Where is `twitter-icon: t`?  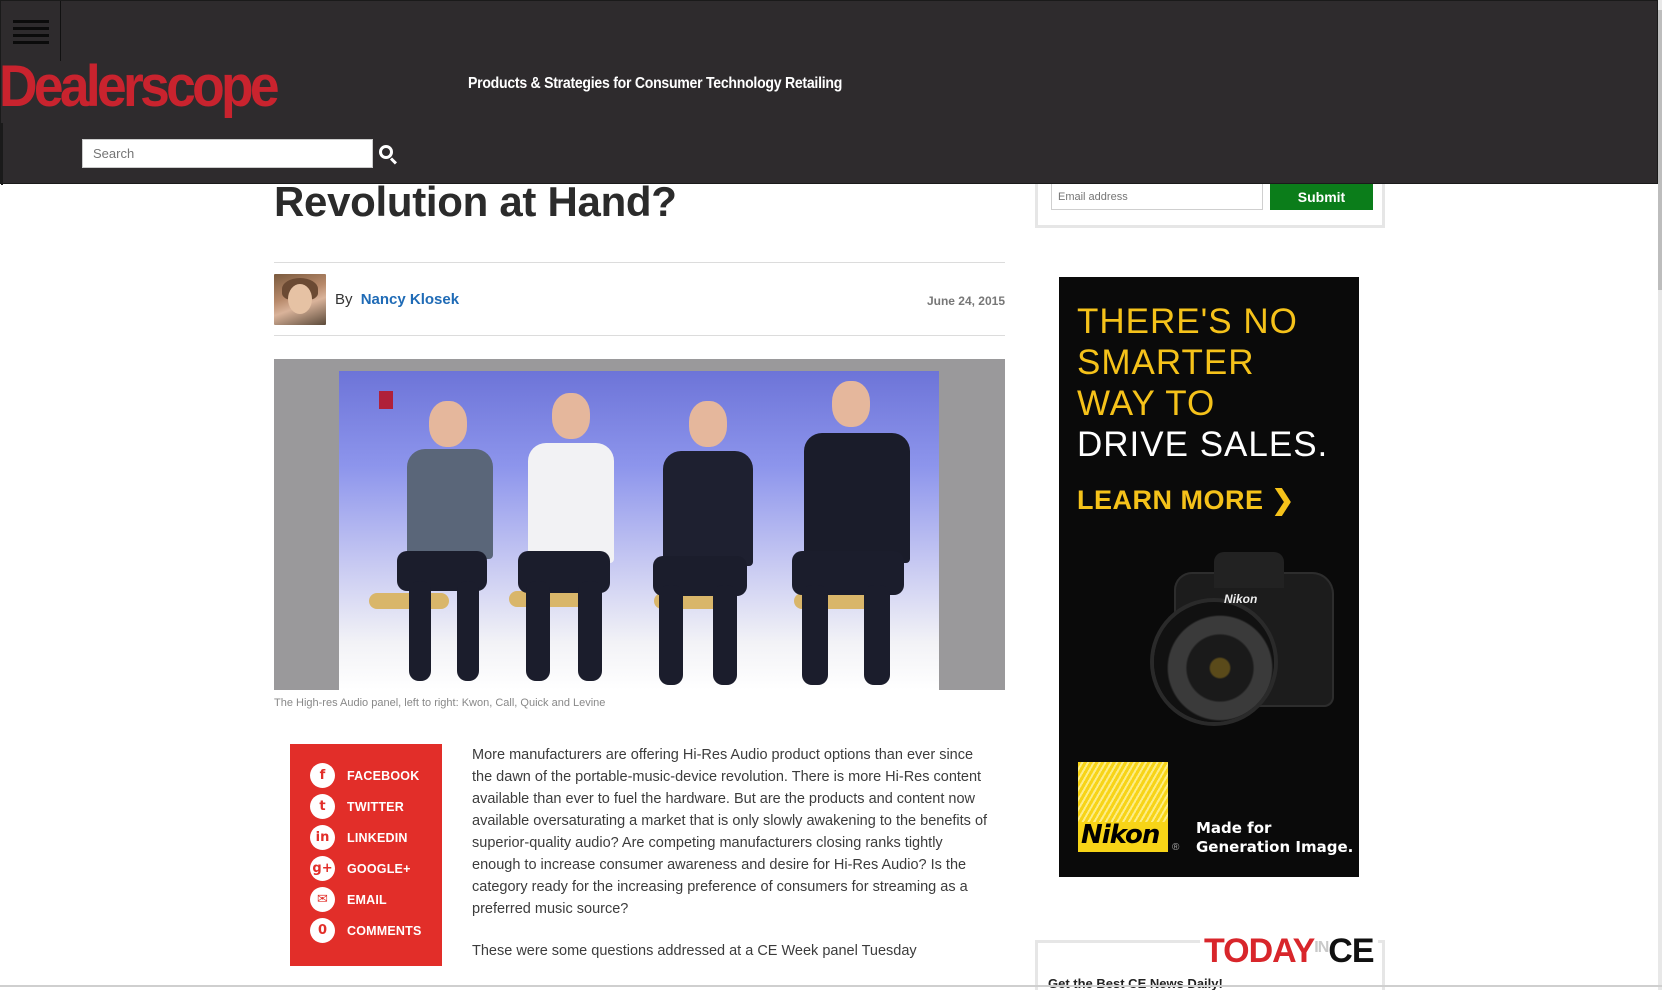
twitter-icon: t is located at coordinates (322, 806).